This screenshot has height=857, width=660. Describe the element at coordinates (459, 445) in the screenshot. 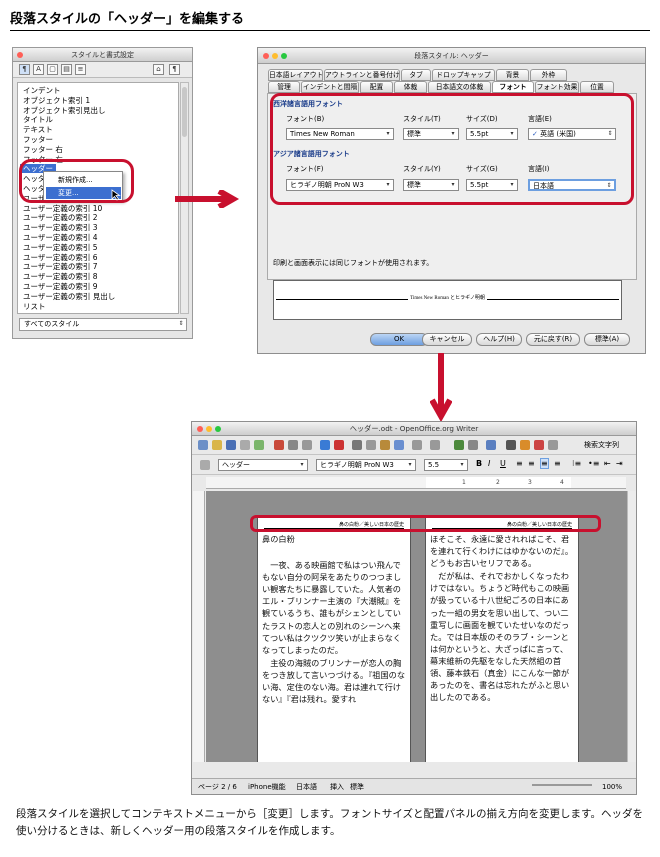

I see `hyperlink-icon` at that location.